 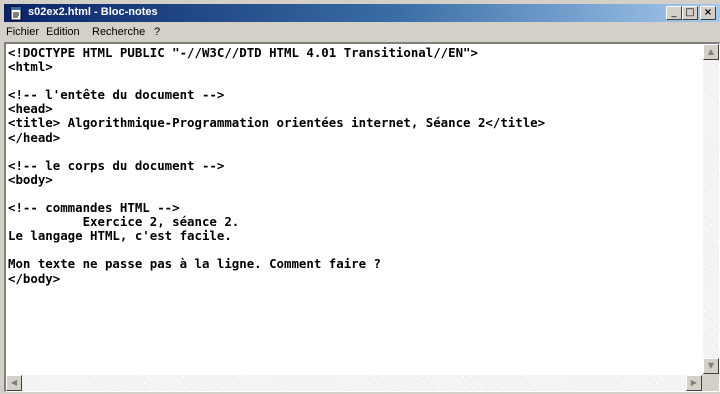 What do you see at coordinates (694, 383) in the screenshot?
I see `scroll-right-button: ▶` at bounding box center [694, 383].